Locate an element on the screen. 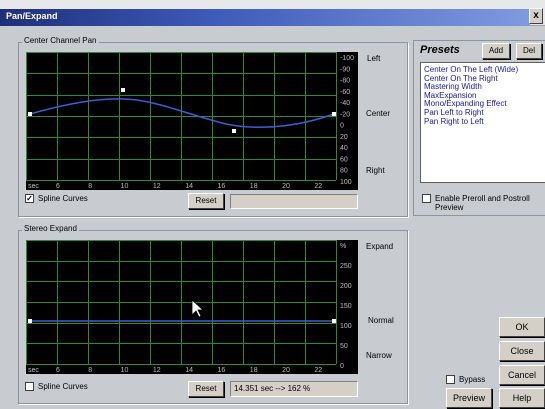  preset-delete-button: Del is located at coordinates (529, 51).